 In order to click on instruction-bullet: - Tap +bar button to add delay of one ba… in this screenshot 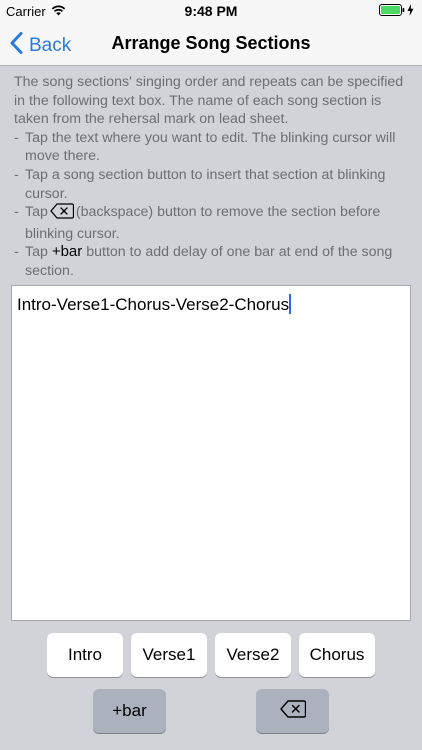, I will do `click(212, 261)`.